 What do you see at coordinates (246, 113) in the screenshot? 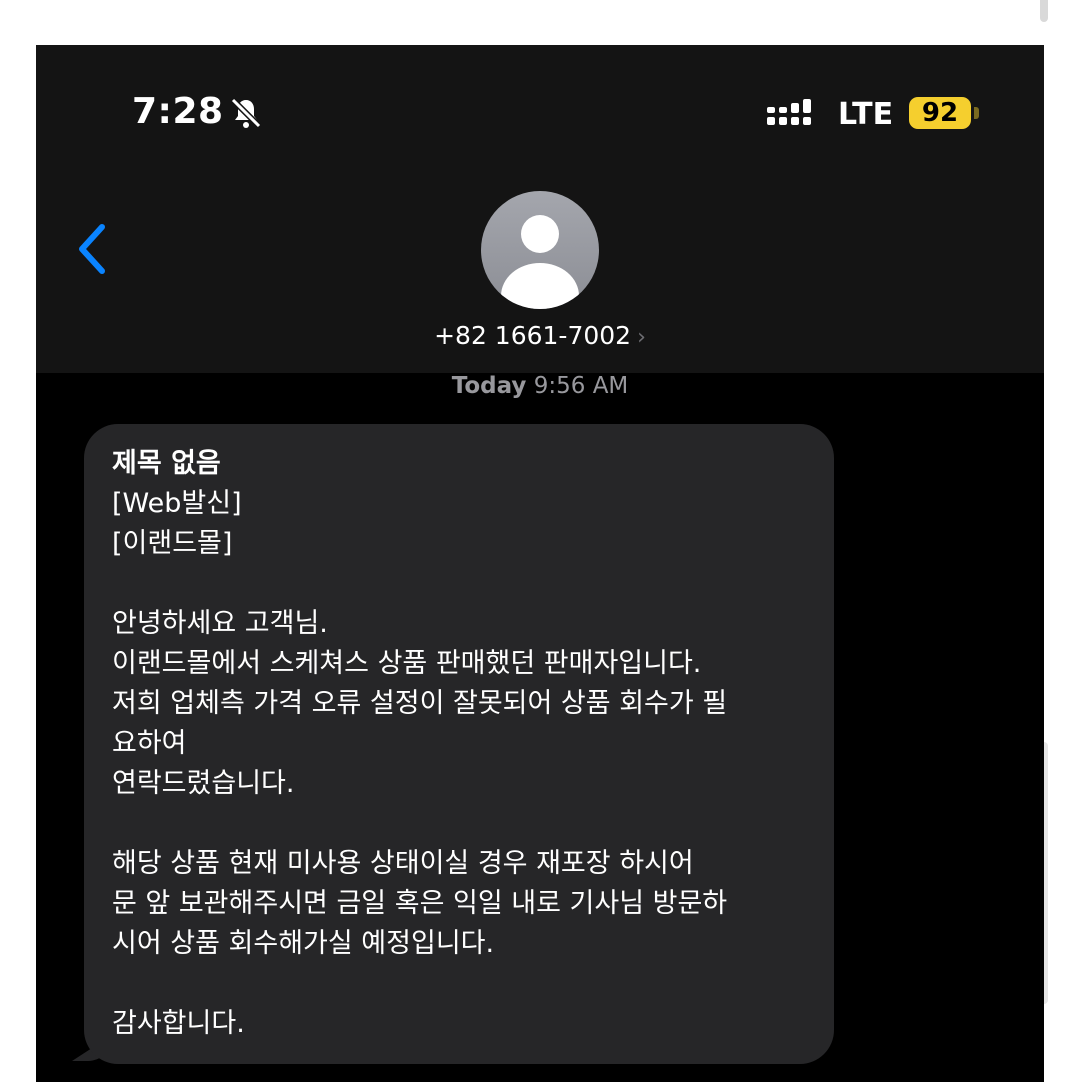
I see `bell-slash-icon` at bounding box center [246, 113].